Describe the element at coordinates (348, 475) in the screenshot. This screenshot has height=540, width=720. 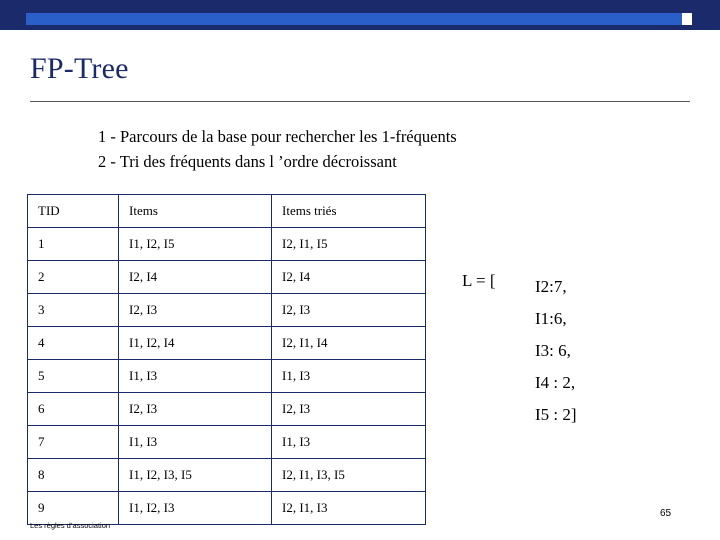
I see `cell-items-tries: I2, I1, I3, I5` at that location.